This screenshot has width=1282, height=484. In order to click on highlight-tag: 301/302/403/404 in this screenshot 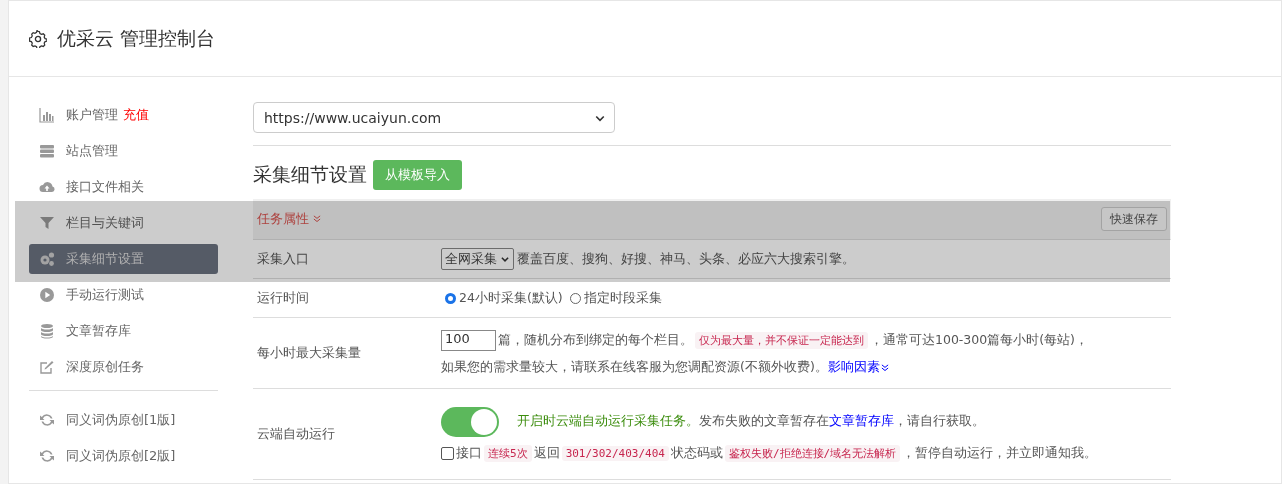, I will do `click(615, 453)`.